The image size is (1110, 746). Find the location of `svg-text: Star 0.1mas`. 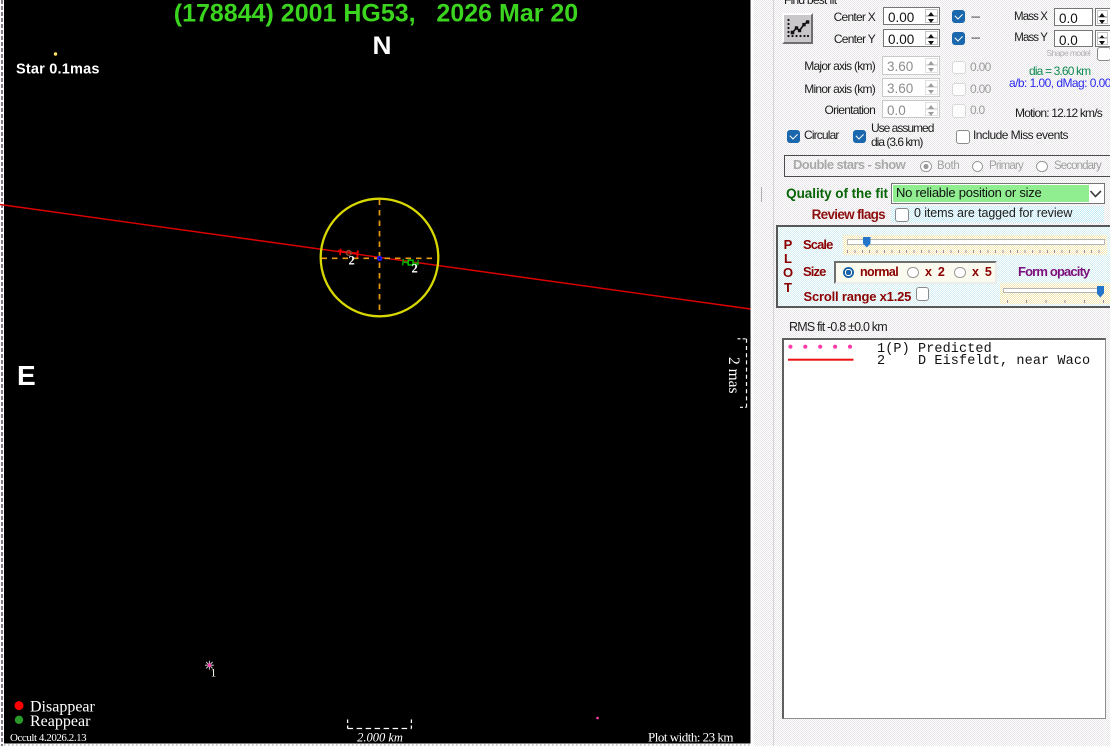

svg-text: Star 0.1mas is located at coordinates (58, 70).